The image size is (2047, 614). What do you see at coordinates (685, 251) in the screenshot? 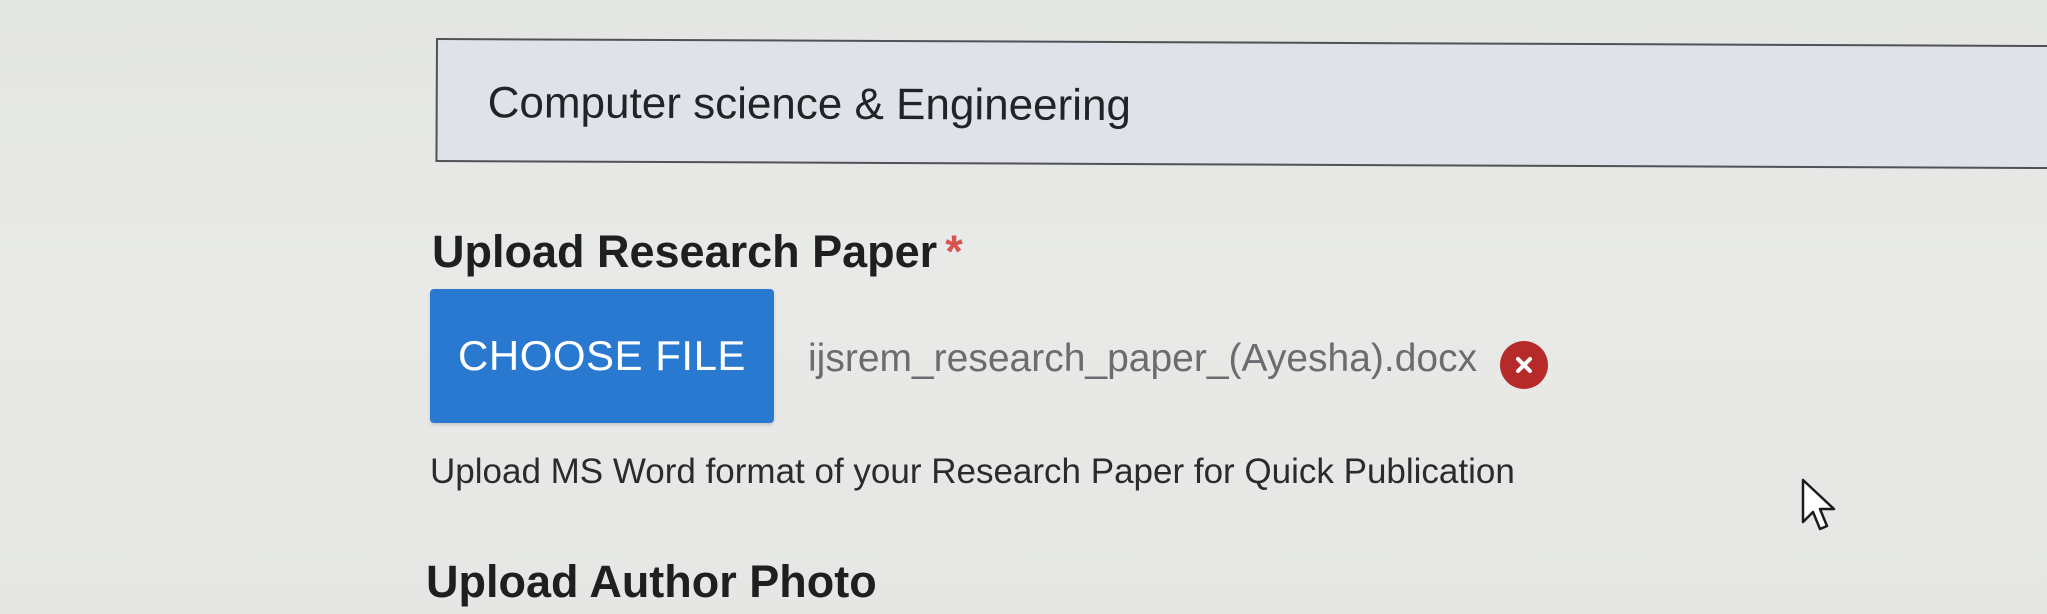
I see `upload-research-paper-label-text: Upload Research Paper` at bounding box center [685, 251].